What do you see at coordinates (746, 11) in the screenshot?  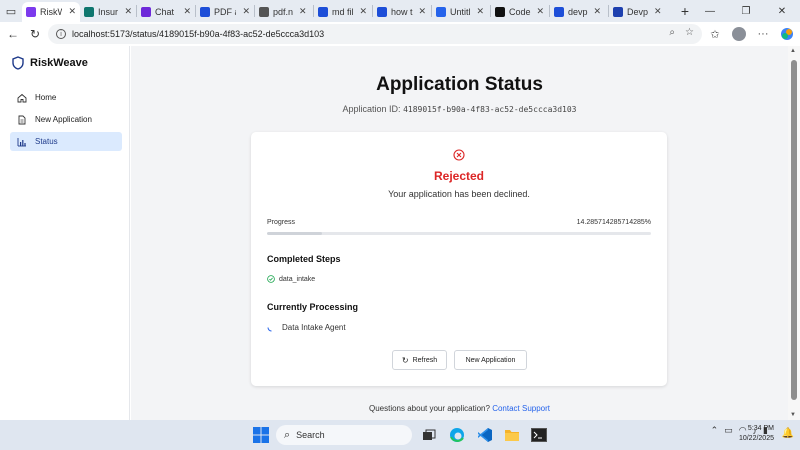 I see `restore-button: ❐` at bounding box center [746, 11].